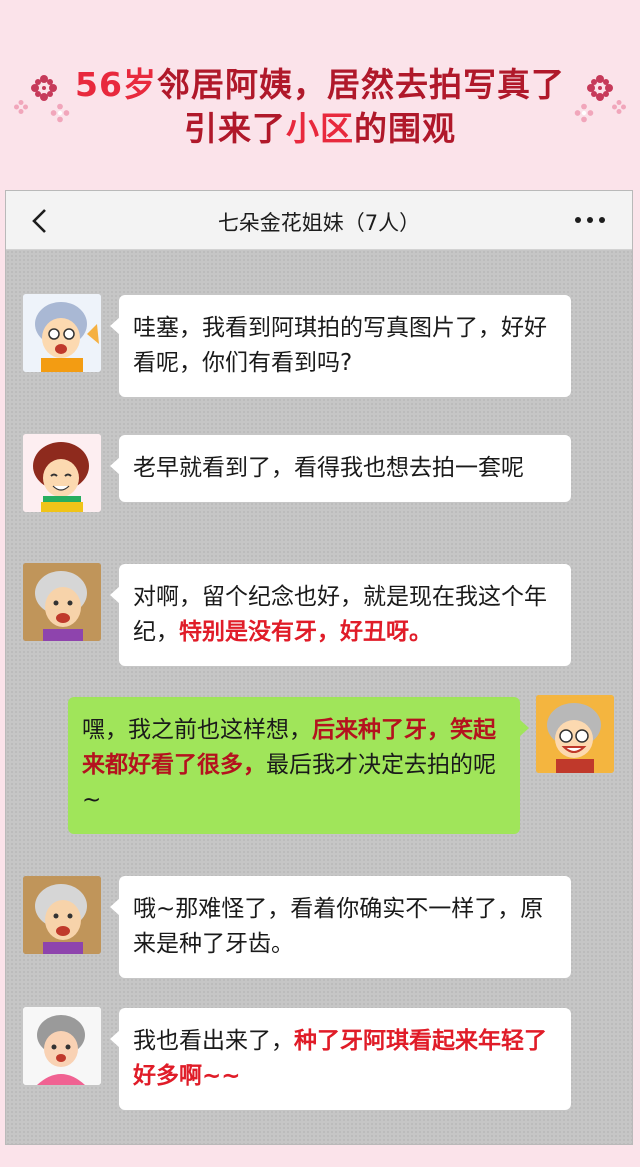  I want to click on message-bubble-self: 嘿，我之前也这样想，后来种了牙，笑起来都好看了很多，最后我才决定去拍的呢~, so click(298, 765).